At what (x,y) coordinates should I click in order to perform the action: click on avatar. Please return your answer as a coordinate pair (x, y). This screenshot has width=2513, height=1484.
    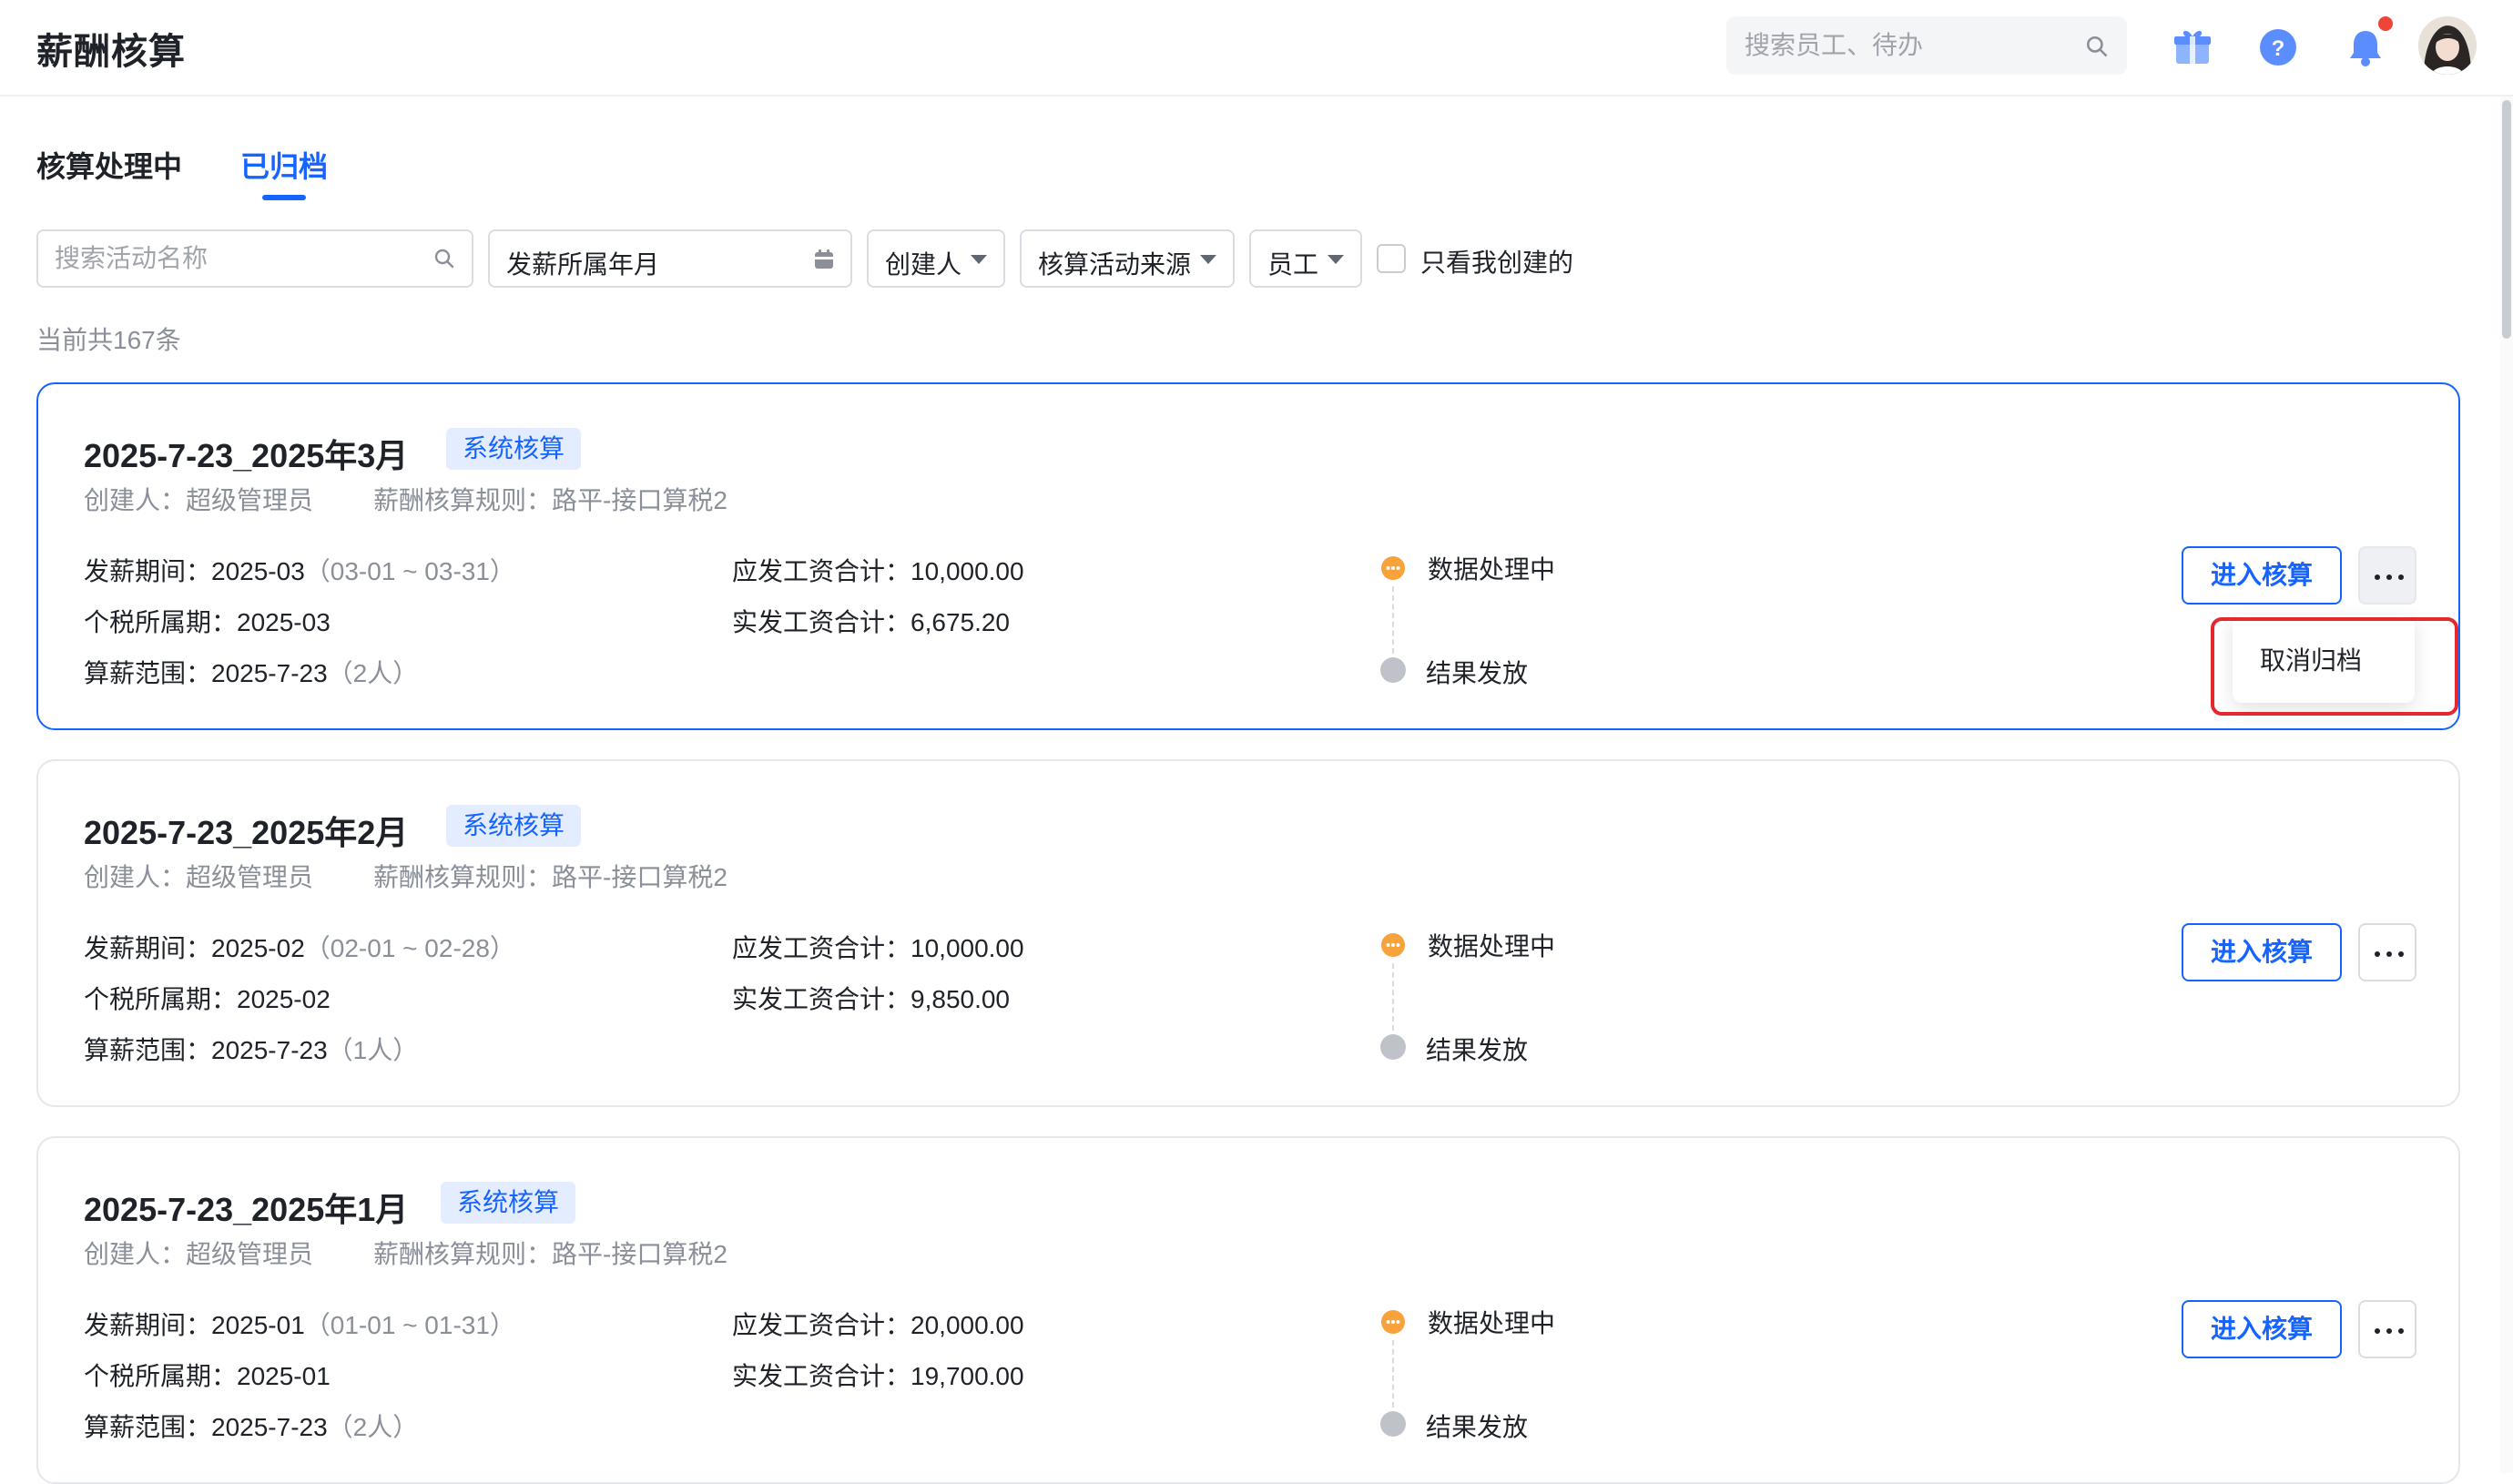
    Looking at the image, I should click on (2447, 45).